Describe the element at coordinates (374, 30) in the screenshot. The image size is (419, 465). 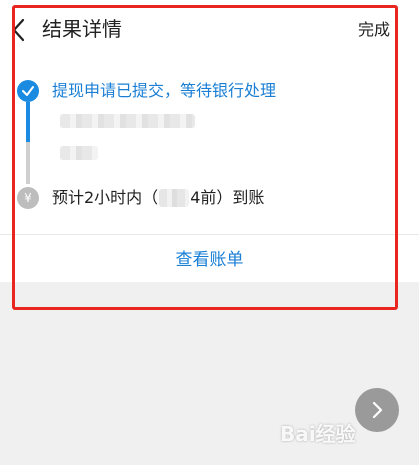
I see `done-button: 完成` at that location.